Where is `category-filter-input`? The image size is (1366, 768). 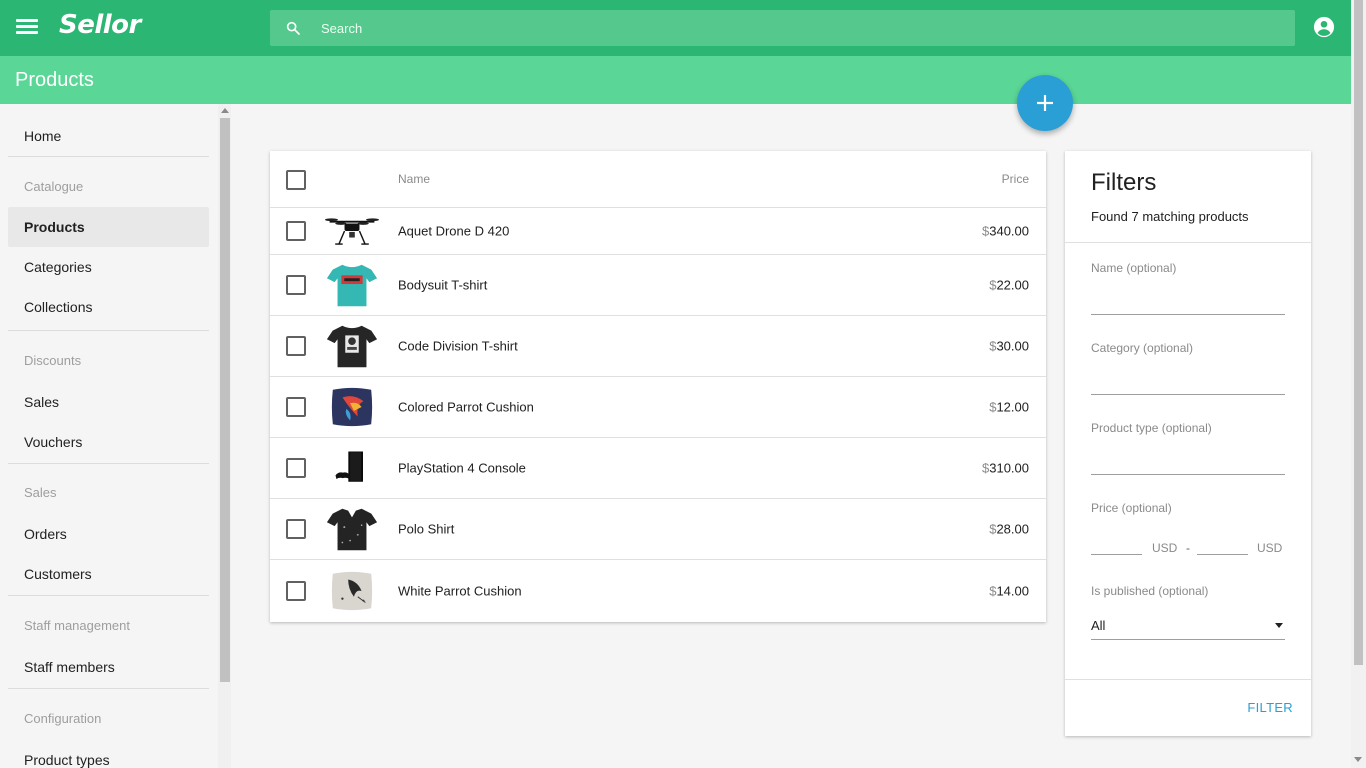 category-filter-input is located at coordinates (1188, 380).